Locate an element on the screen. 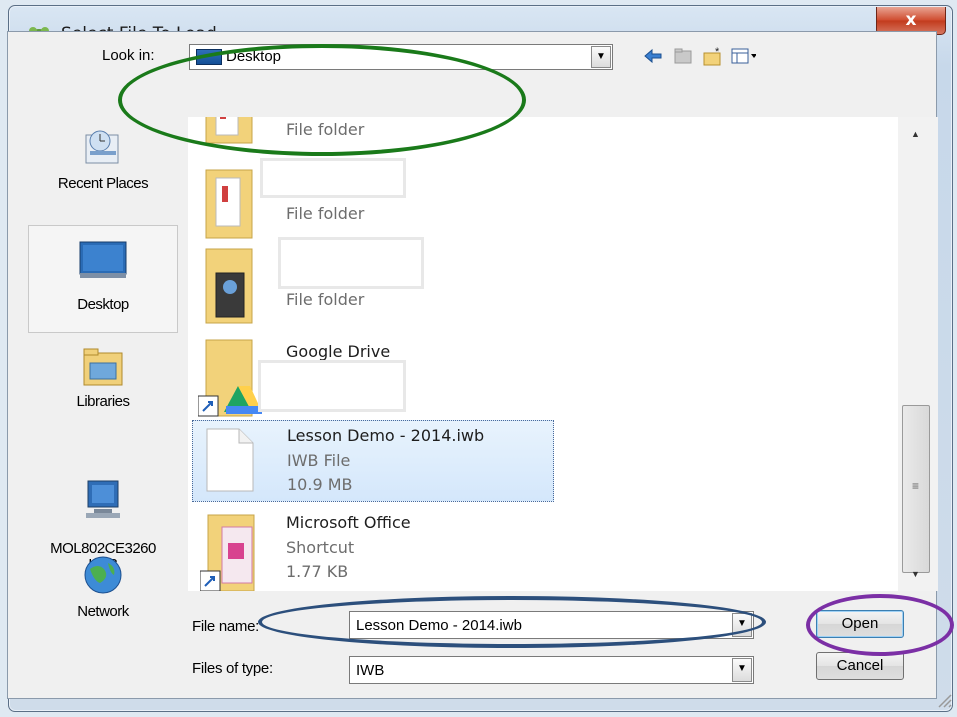 Image resolution: width=957 pixels, height=717 pixels. place-label-network: Network is located at coordinates (103, 611).